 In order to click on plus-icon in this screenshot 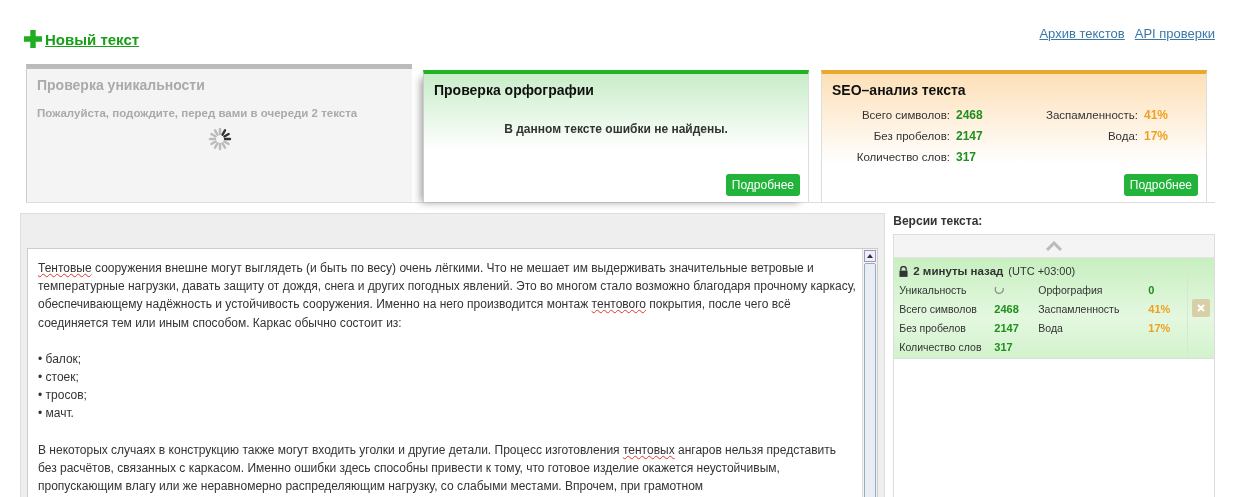, I will do `click(33, 39)`.